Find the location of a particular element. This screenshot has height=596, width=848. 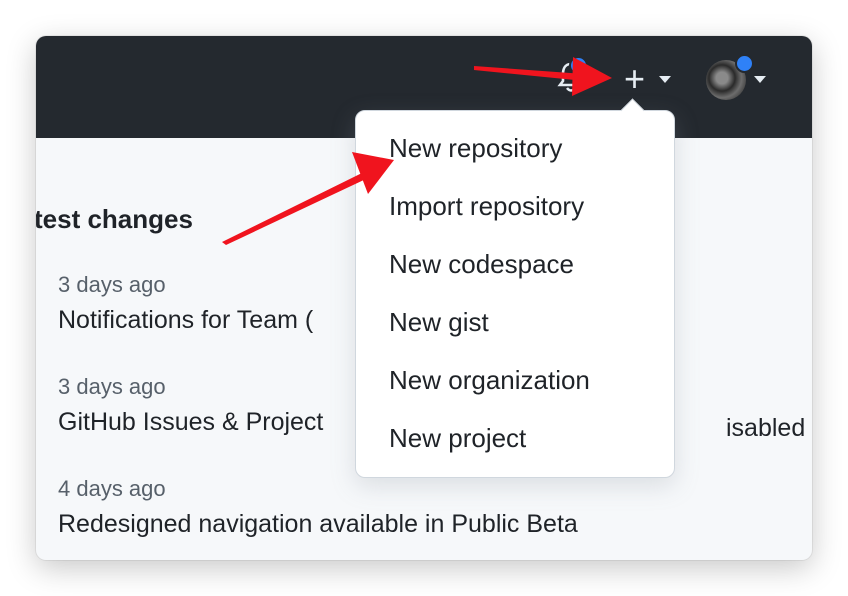

menu-item-new-repository: New repository is located at coordinates (475, 148).